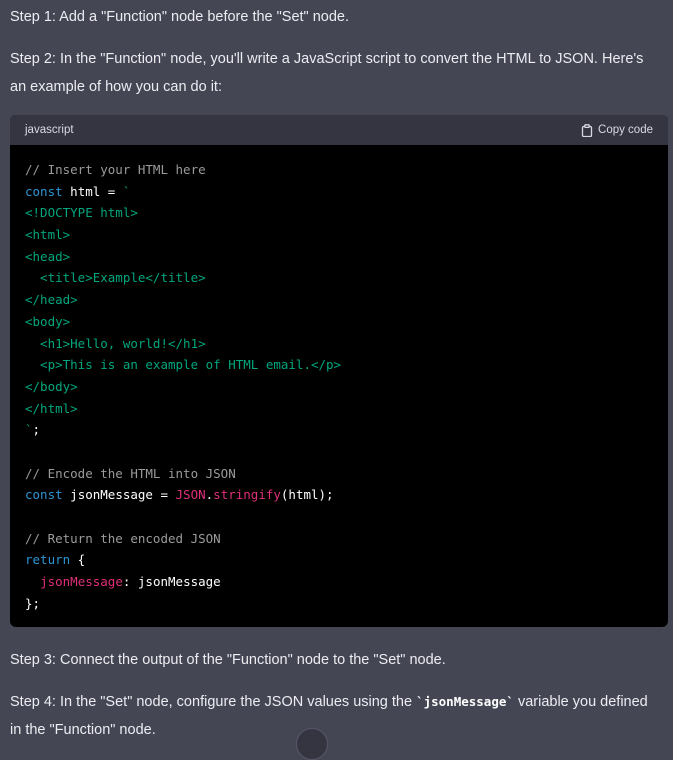  Describe the element at coordinates (130, 473) in the screenshot. I see `code-token-comment: // Encode the HTML into JSON` at that location.